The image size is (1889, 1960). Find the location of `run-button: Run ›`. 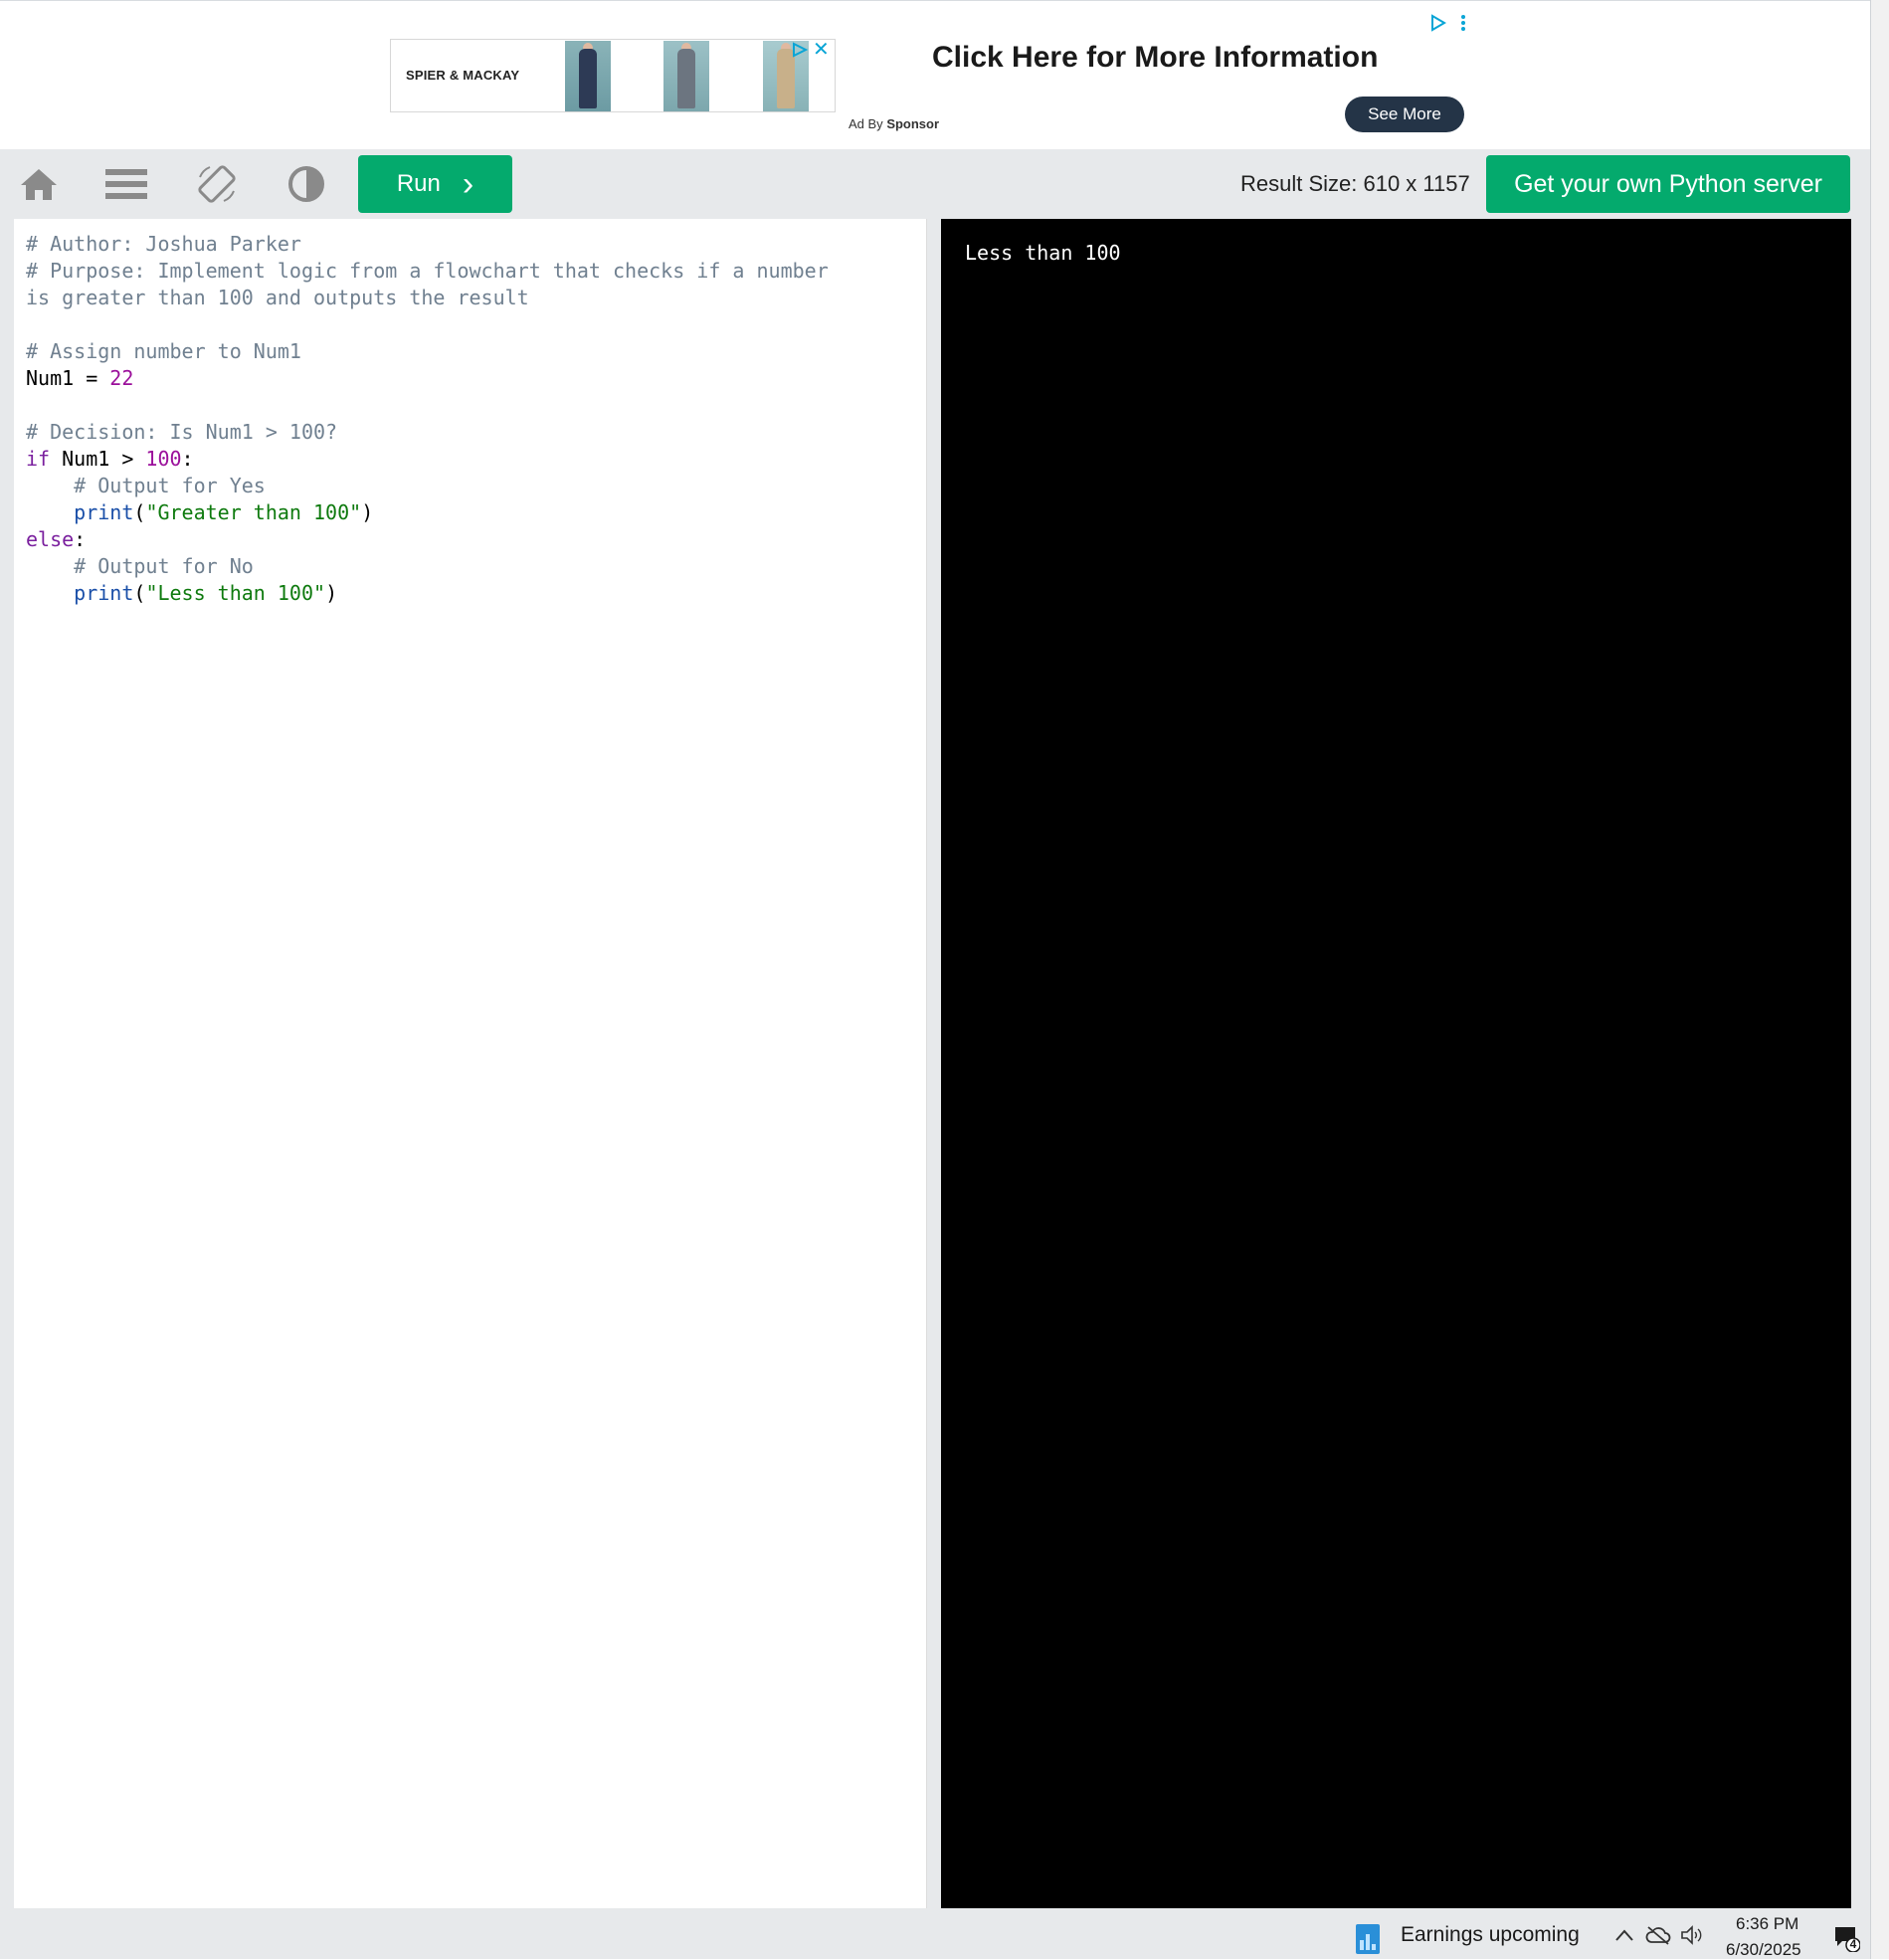

run-button: Run › is located at coordinates (435, 184).